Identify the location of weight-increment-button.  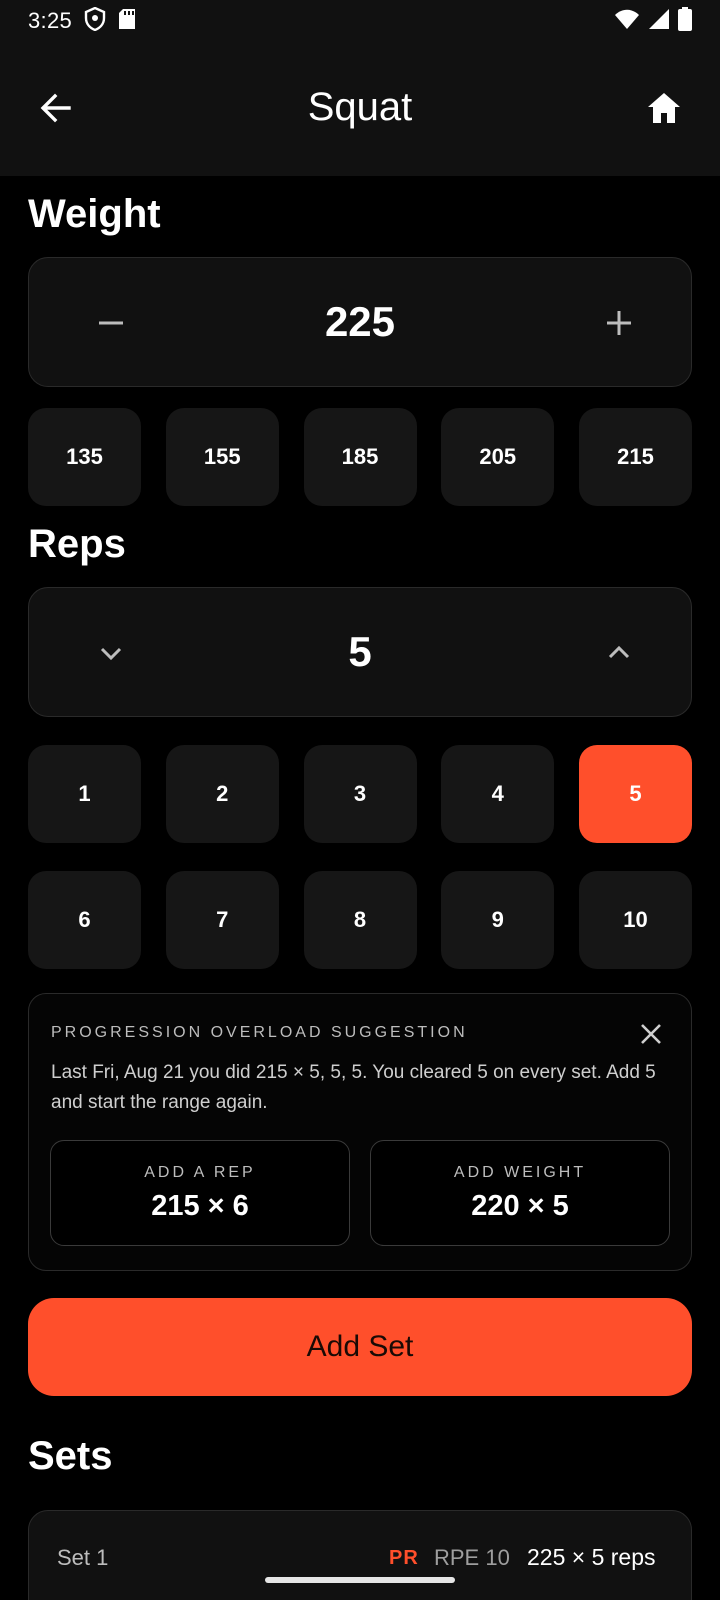
(619, 323).